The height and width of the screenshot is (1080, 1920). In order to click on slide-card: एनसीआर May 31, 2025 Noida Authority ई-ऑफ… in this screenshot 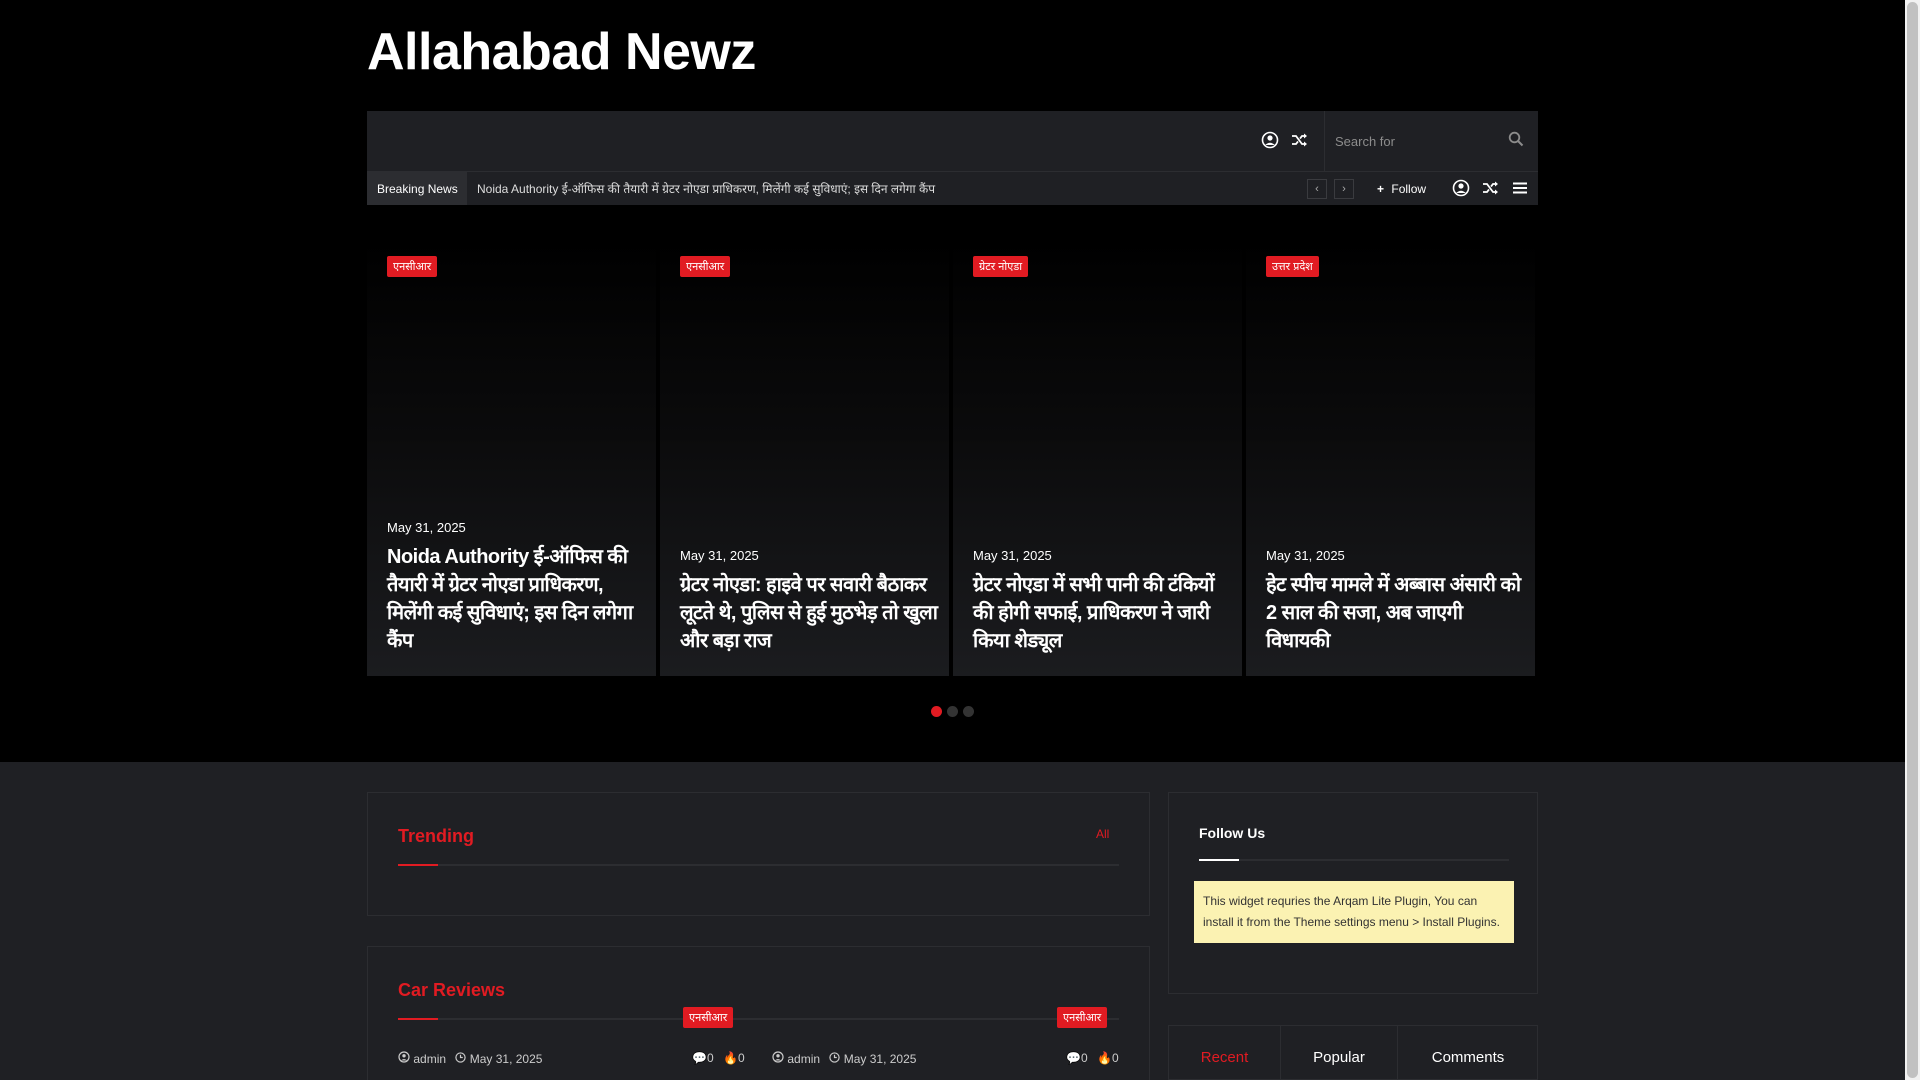, I will do `click(511, 458)`.